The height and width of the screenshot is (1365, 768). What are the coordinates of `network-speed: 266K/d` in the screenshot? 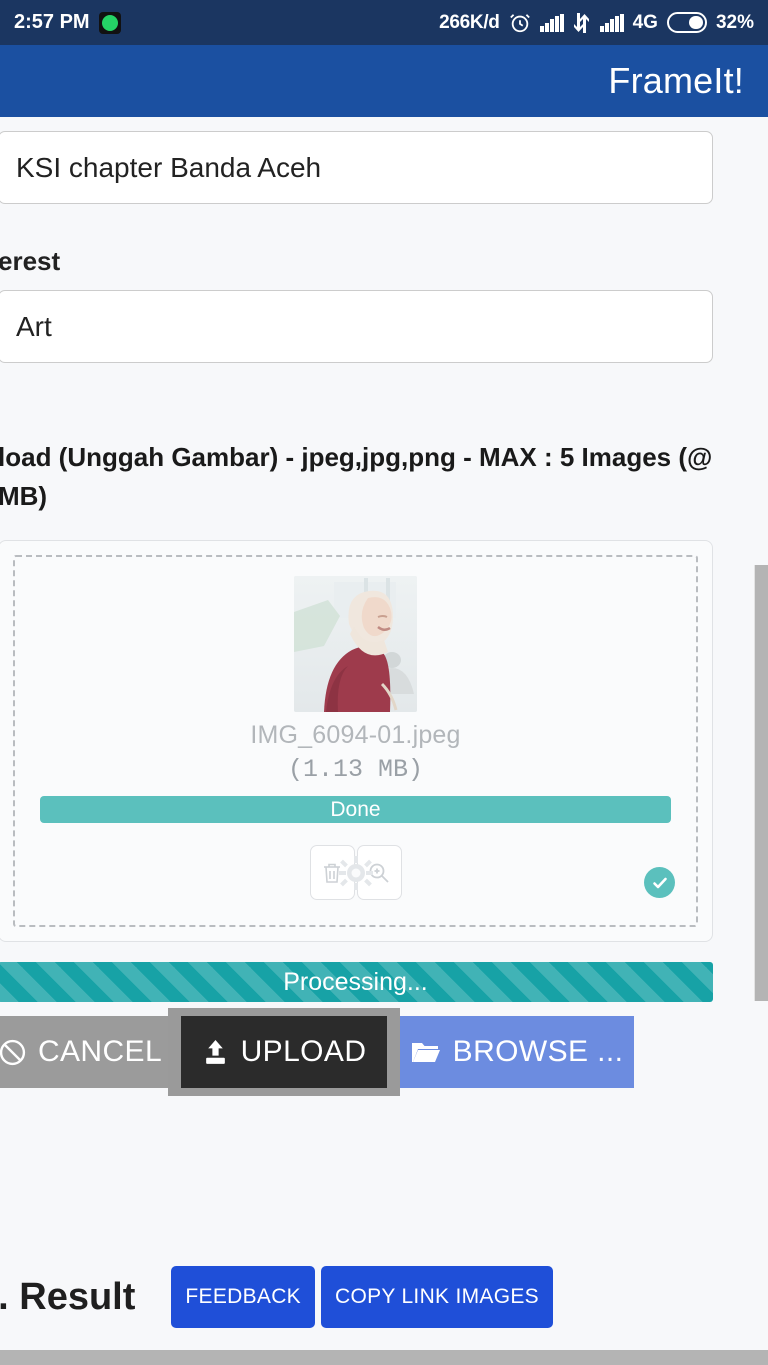 It's located at (469, 22).